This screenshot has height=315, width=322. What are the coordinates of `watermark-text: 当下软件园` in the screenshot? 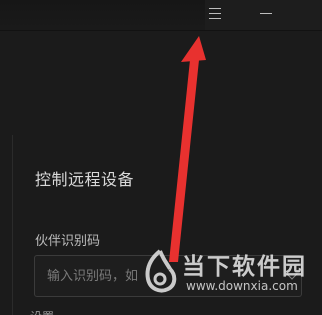 It's located at (244, 267).